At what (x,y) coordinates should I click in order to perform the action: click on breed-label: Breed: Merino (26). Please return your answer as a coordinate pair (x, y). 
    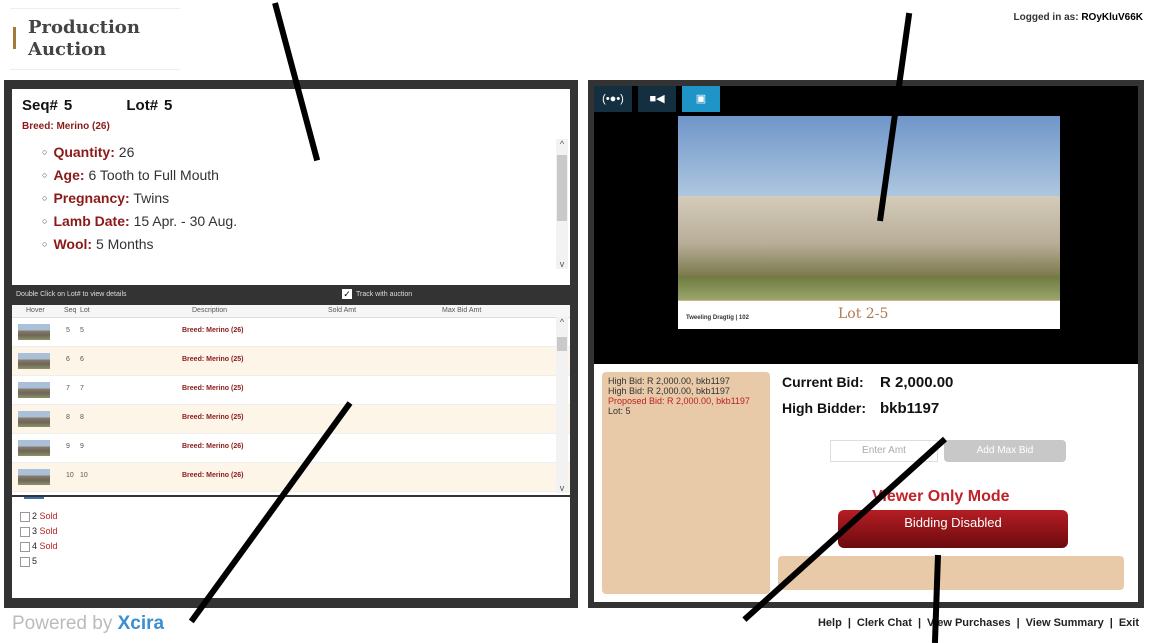
    Looking at the image, I should click on (66, 126).